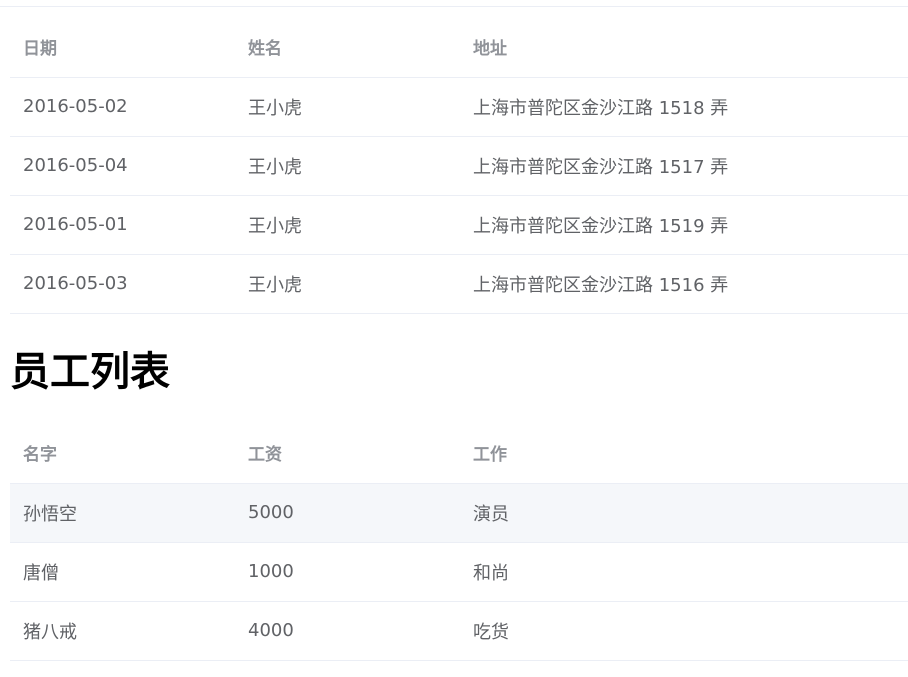 The width and height of the screenshot is (908, 677). I want to click on top-divider, so click(454, 6).